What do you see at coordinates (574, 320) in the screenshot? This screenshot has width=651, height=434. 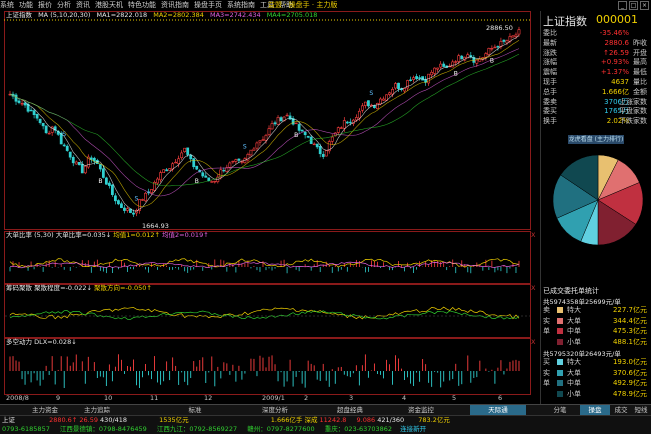 I see `order-size: 大单` at bounding box center [574, 320].